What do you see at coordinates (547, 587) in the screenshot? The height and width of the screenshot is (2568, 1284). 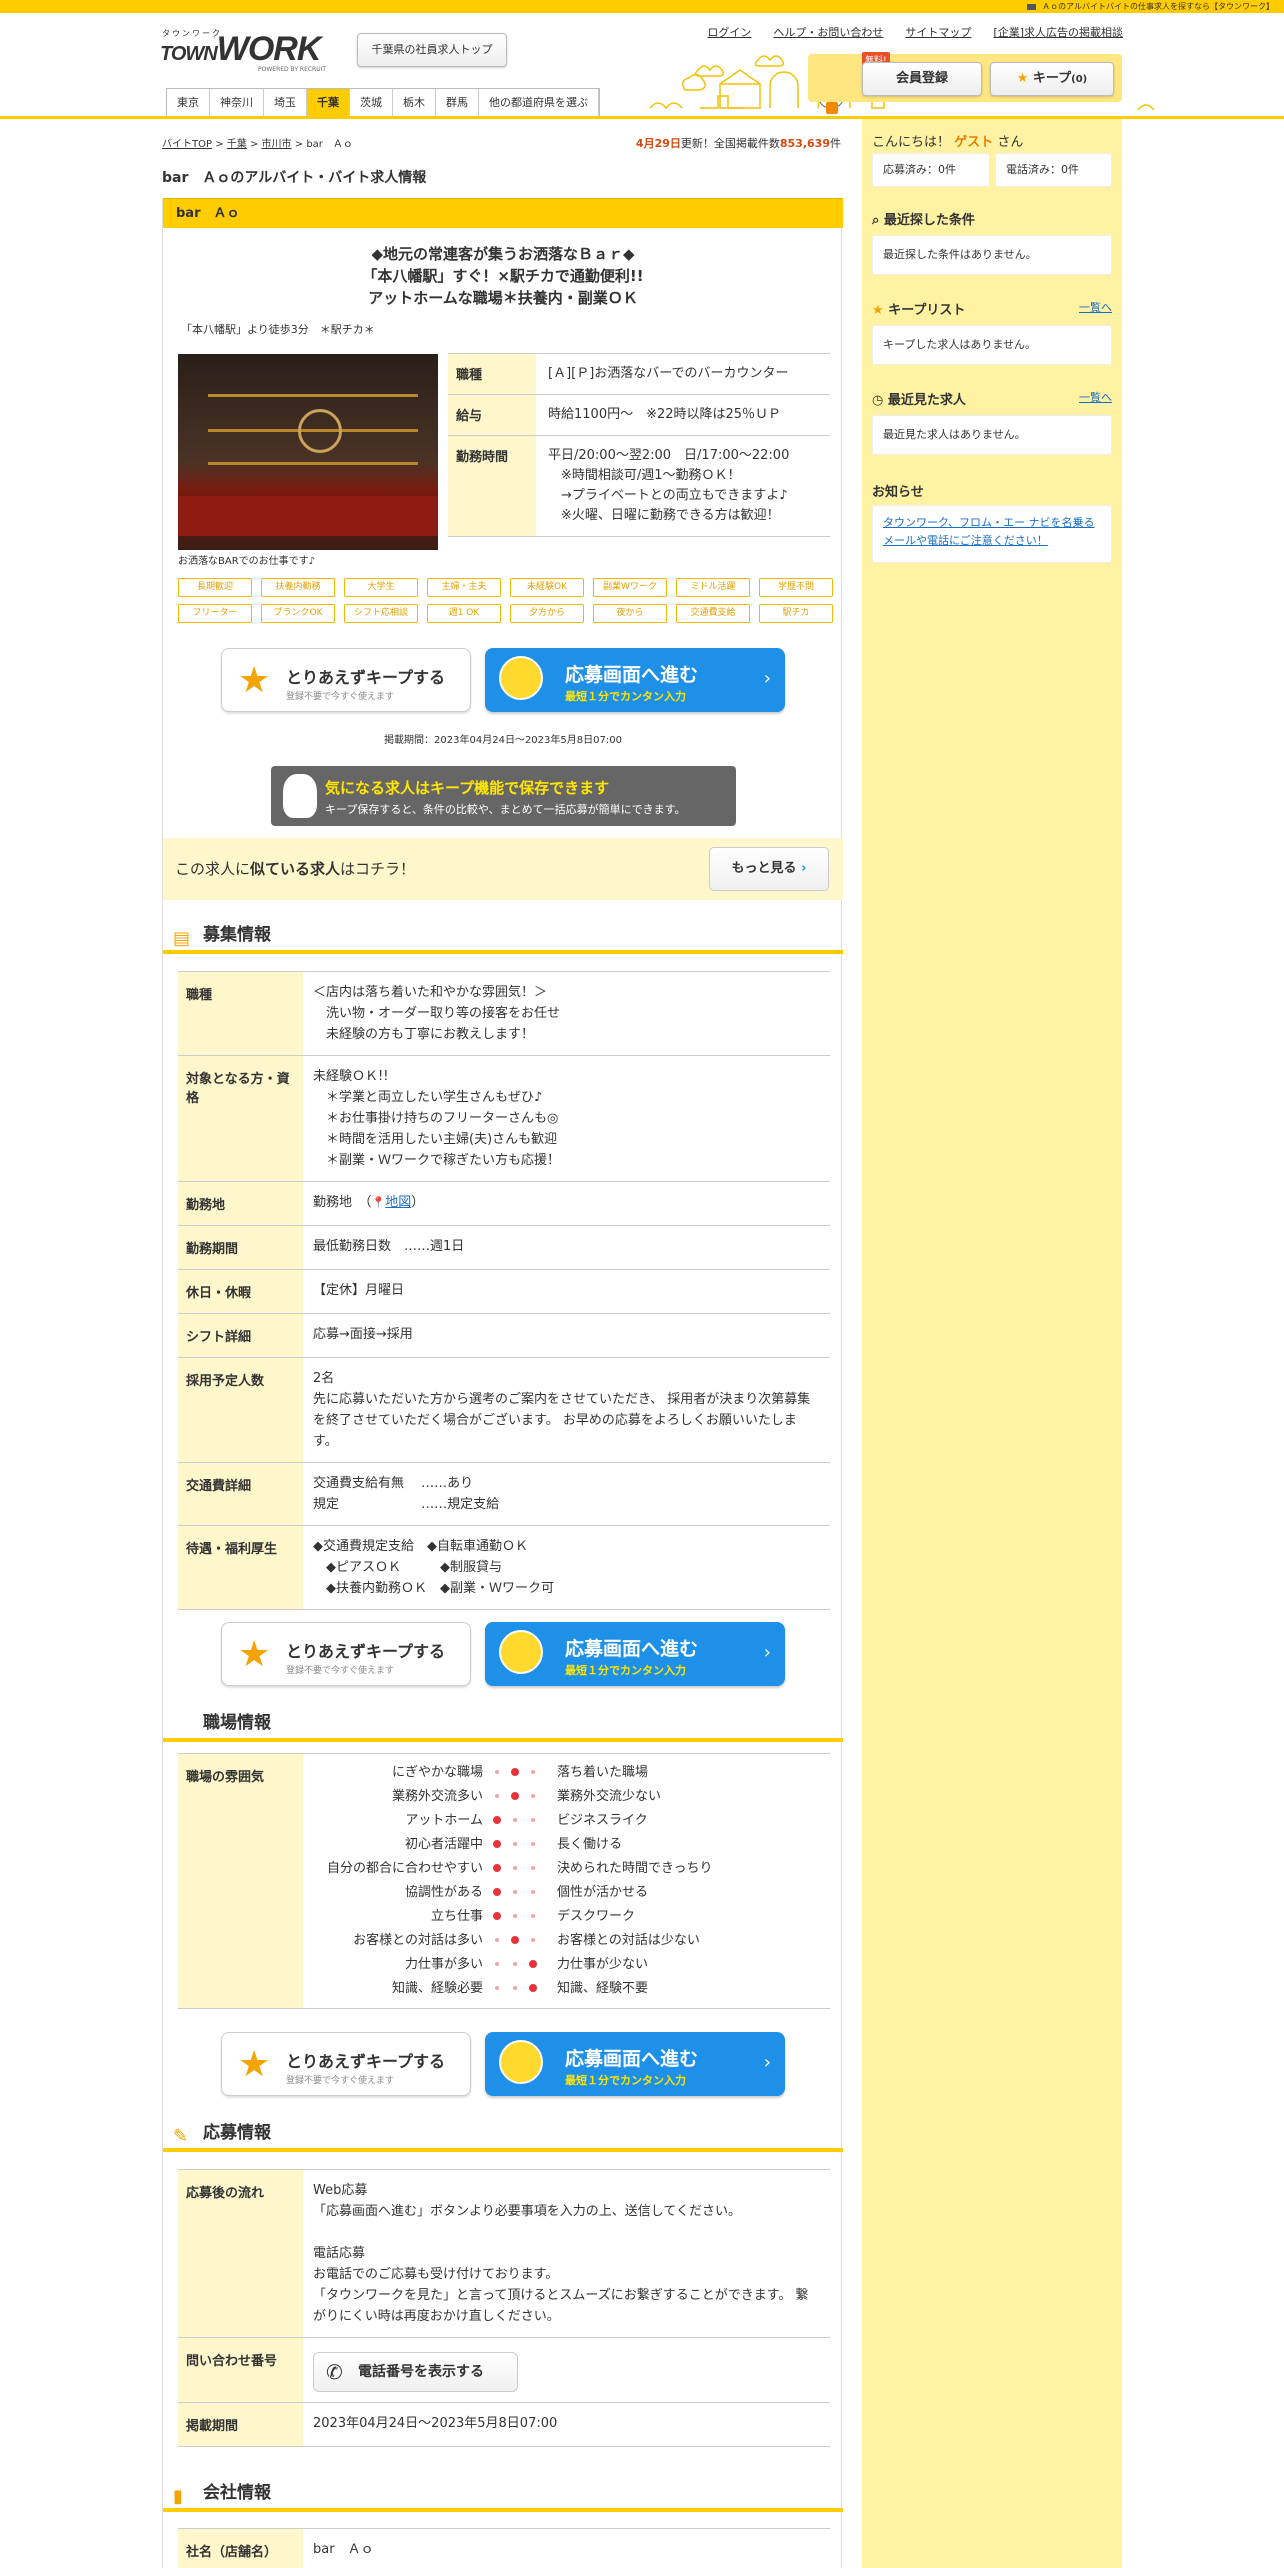 I see `feature-tag: 未経験OK` at bounding box center [547, 587].